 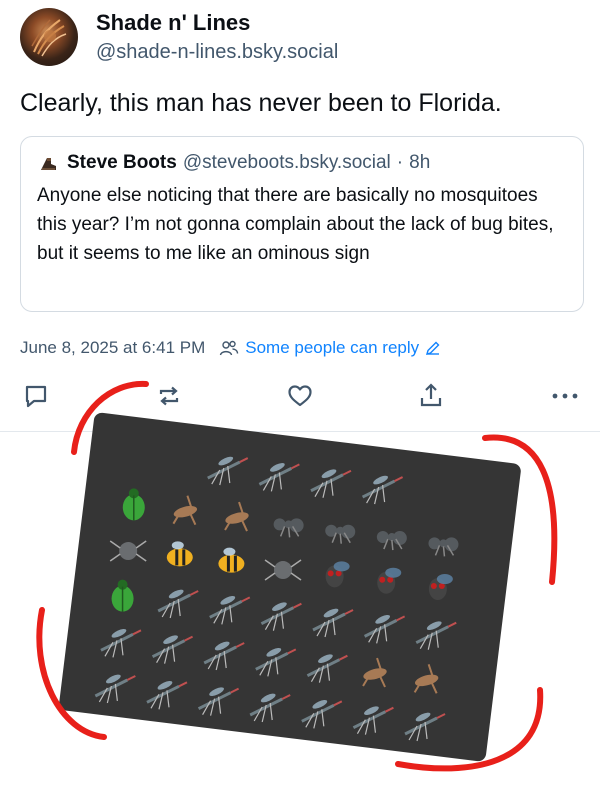 I want to click on reply-setting-label: Some people can reply, so click(x=332, y=348).